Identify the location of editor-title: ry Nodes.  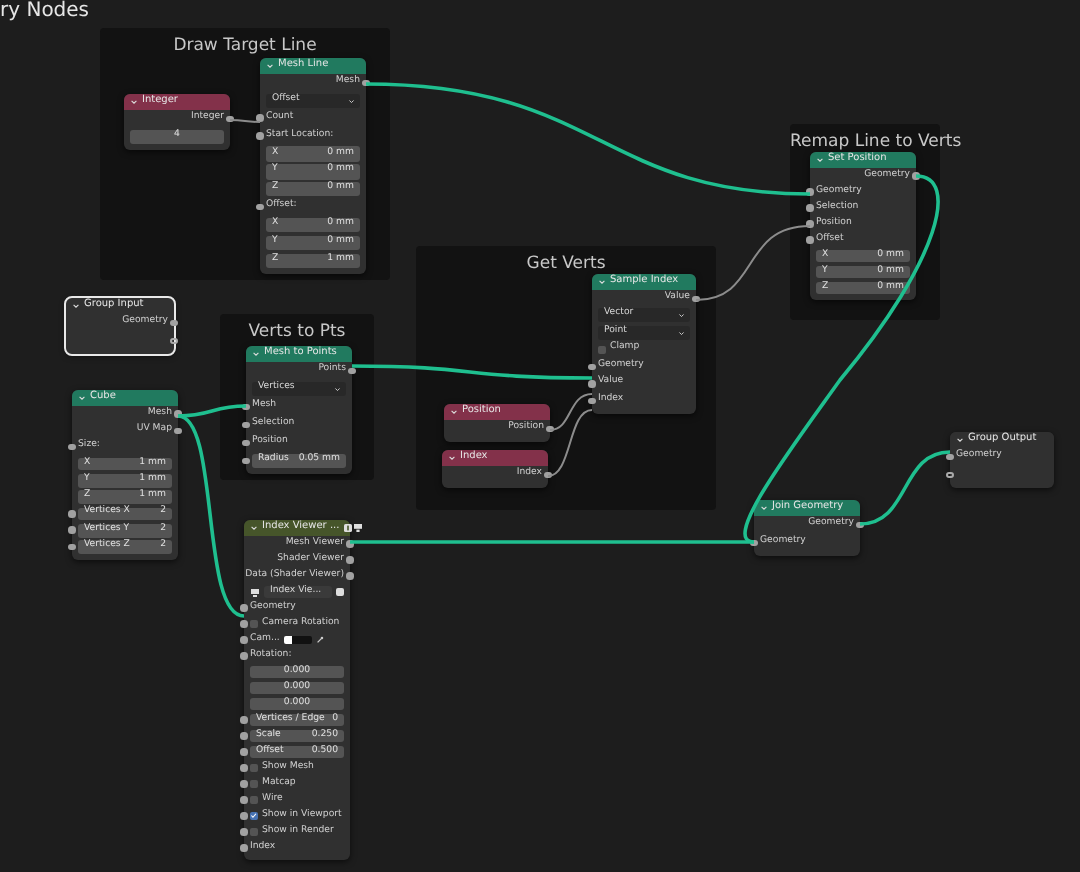
(45, 12).